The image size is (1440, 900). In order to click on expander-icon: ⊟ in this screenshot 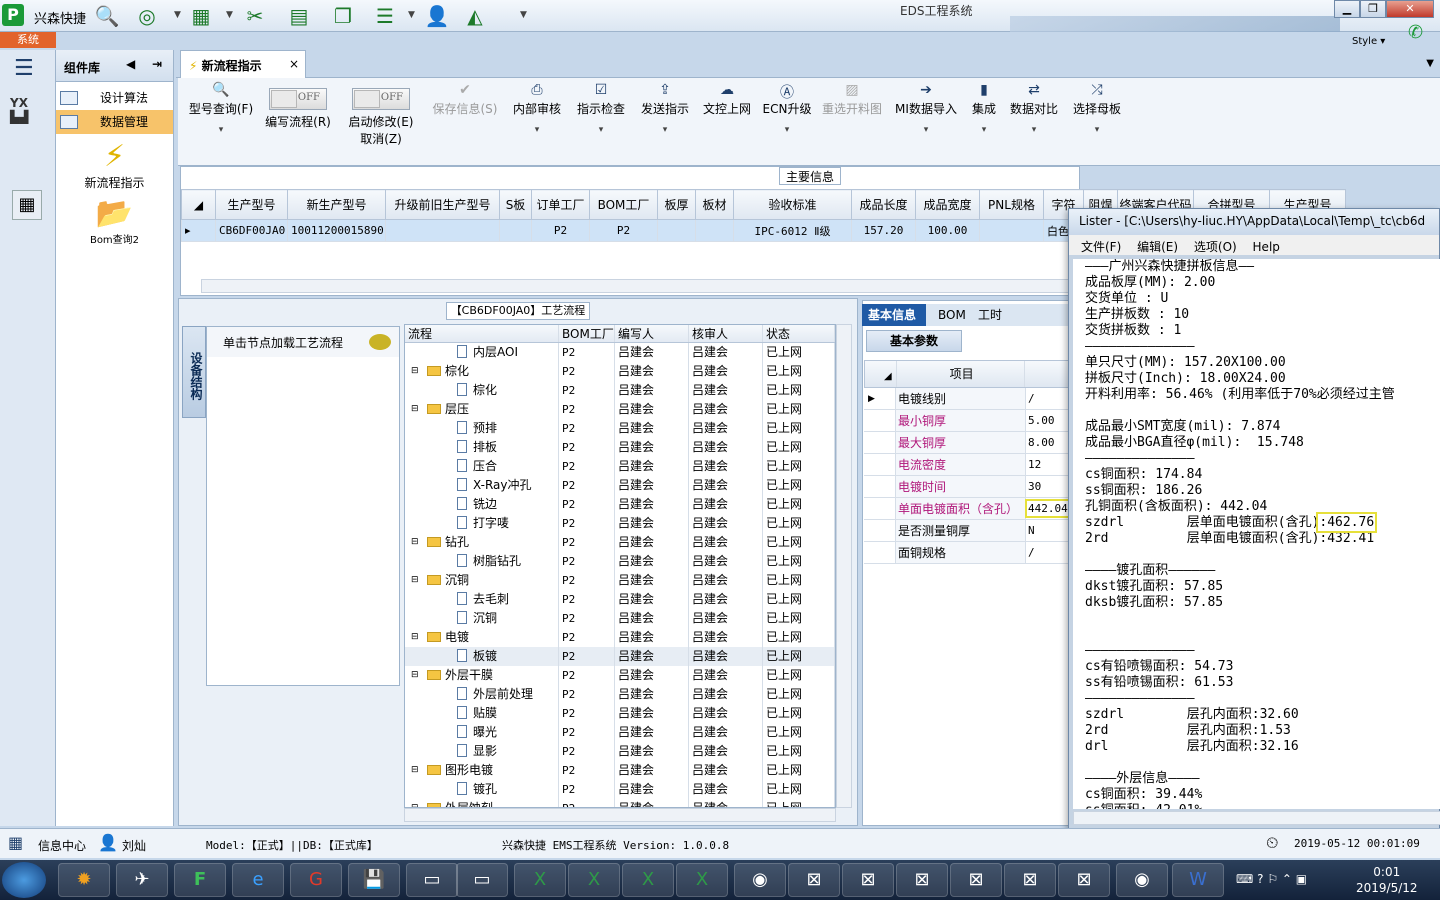, I will do `click(415, 803)`.